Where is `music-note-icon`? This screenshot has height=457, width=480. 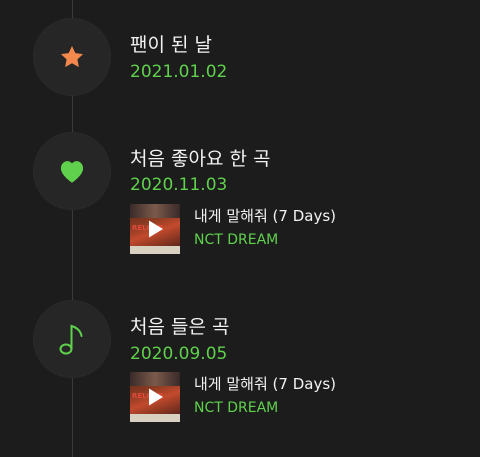
music-note-icon is located at coordinates (71, 339).